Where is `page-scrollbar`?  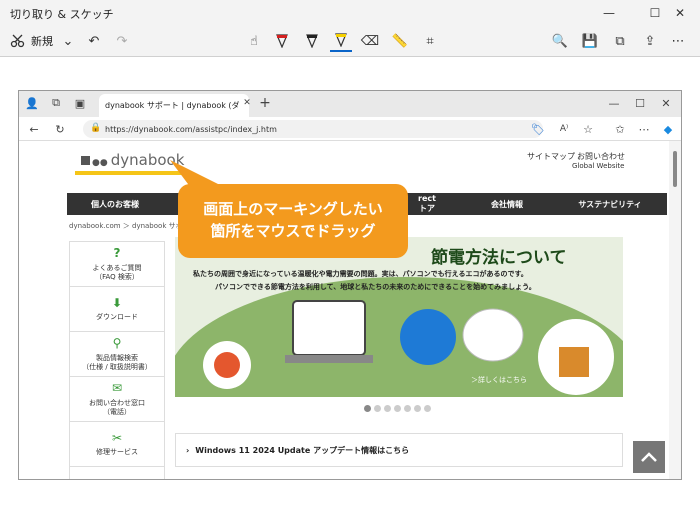
page-scrollbar is located at coordinates (675, 310).